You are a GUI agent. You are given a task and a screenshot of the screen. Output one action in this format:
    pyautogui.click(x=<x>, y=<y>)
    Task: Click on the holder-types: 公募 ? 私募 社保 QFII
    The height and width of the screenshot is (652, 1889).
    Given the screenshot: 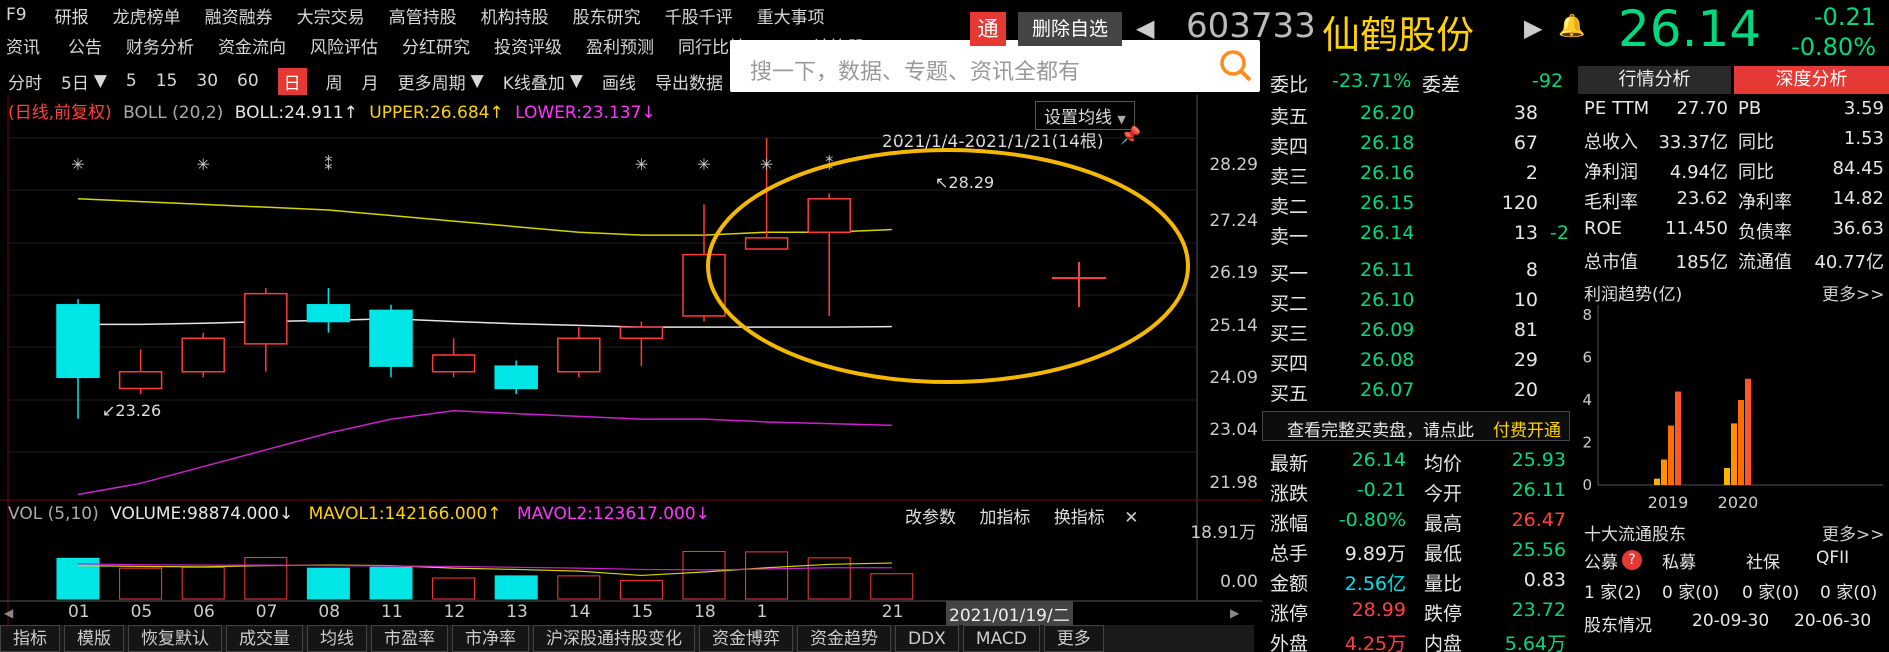 What is the action you would take?
    pyautogui.click(x=1736, y=560)
    